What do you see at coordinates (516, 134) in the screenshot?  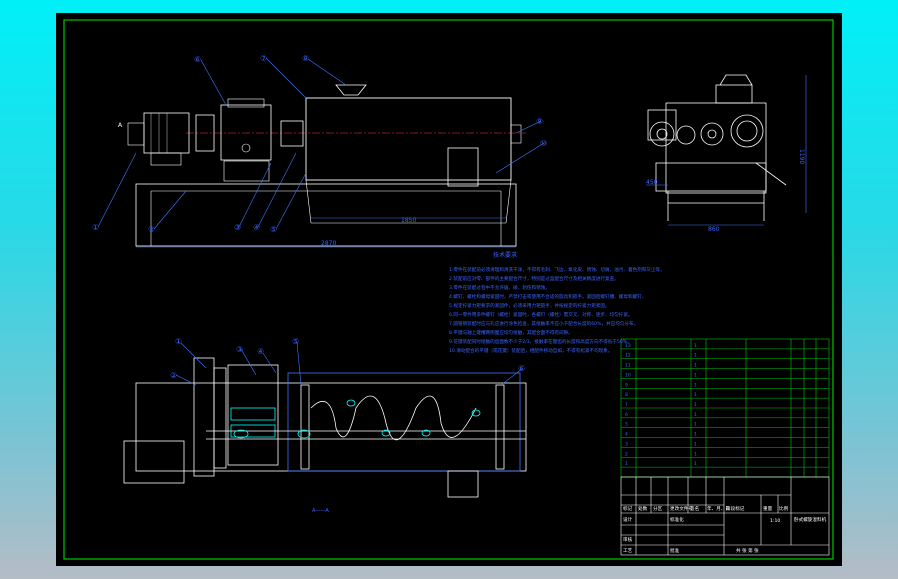 I see `bearing-right` at bounding box center [516, 134].